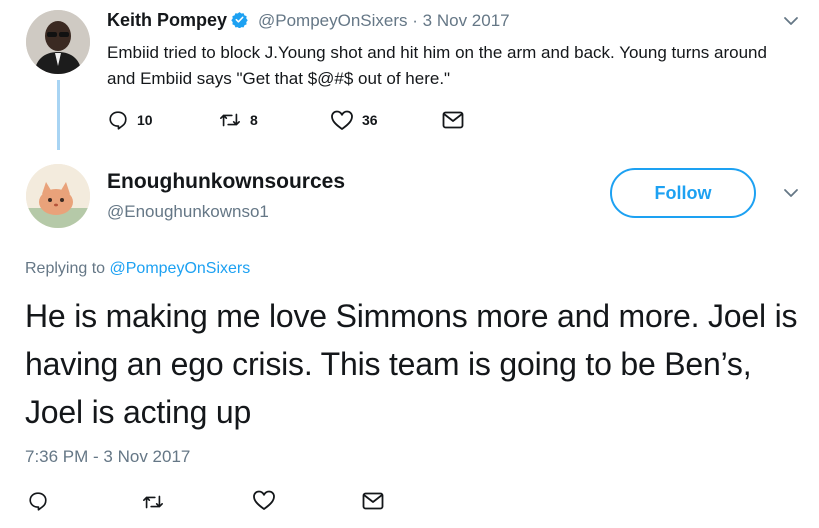 The height and width of the screenshot is (528, 819). Describe the element at coordinates (254, 120) in the screenshot. I see `retweet-count: 8` at that location.